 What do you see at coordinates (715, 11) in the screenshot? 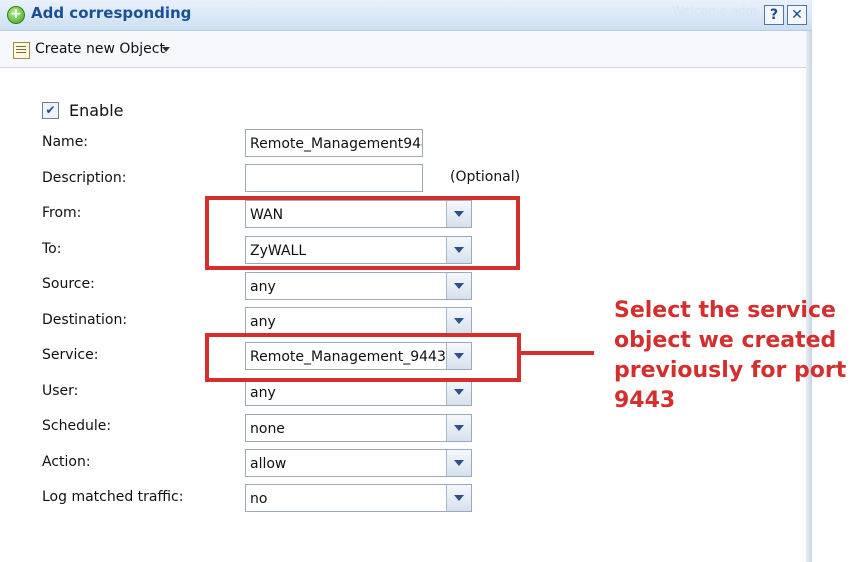
I see `welcome-text: Welcome adm` at bounding box center [715, 11].